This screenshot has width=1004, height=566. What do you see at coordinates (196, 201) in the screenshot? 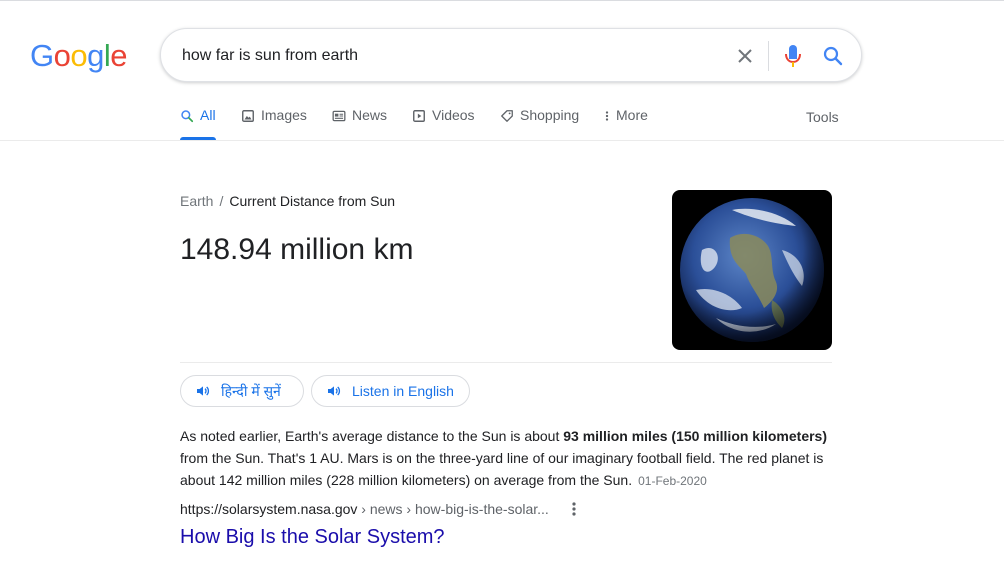
I see `breadcrumb-parent: Earth` at bounding box center [196, 201].